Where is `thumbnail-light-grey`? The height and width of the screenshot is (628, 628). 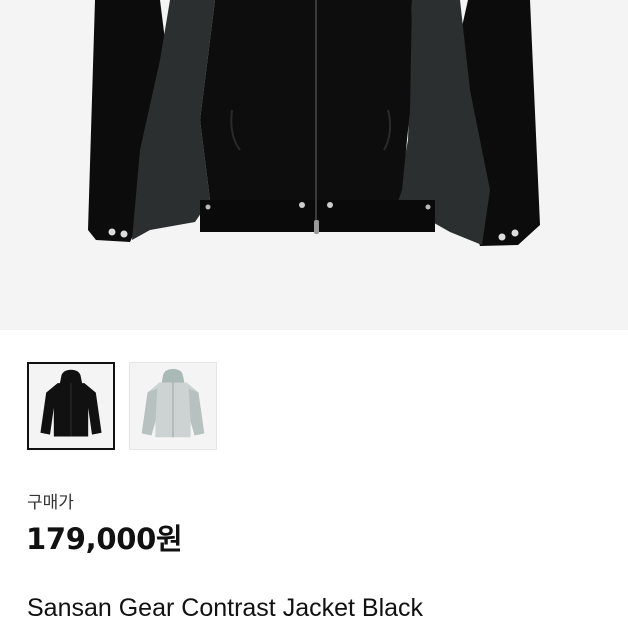
thumbnail-light-grey is located at coordinates (173, 406).